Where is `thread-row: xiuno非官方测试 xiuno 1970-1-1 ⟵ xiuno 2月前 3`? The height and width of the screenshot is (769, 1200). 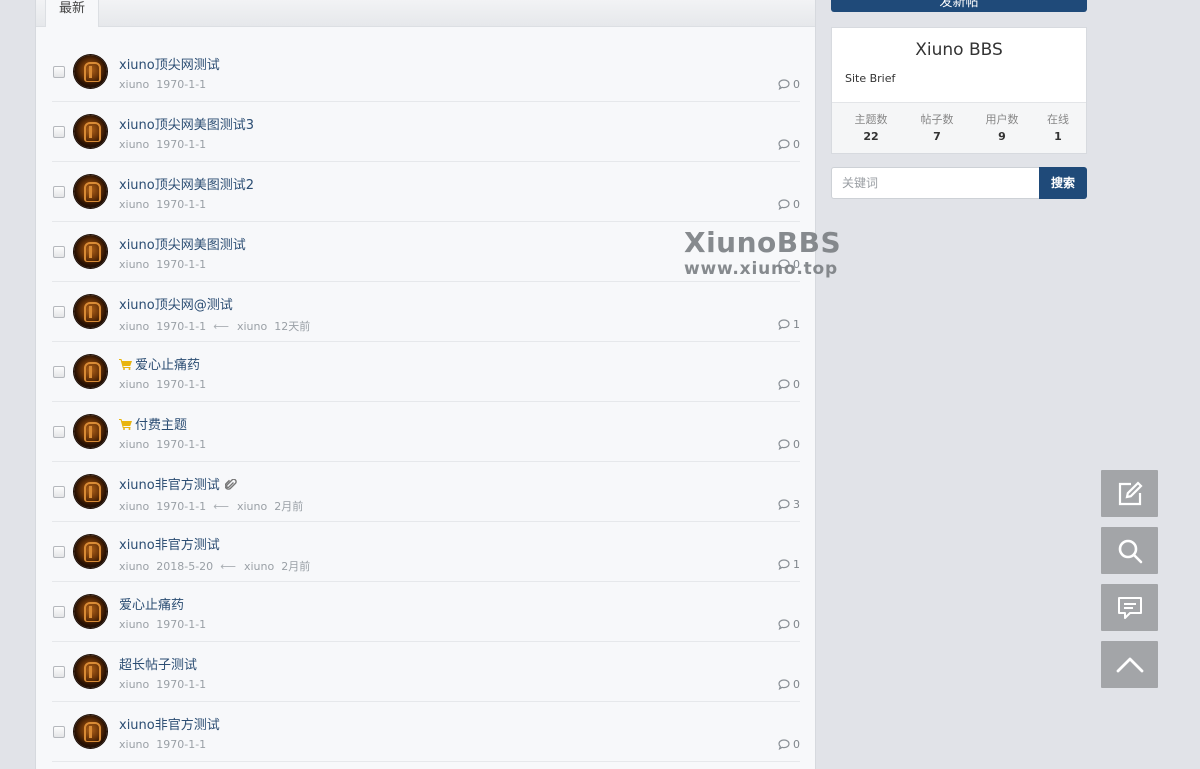 thread-row: xiuno非官方测试 xiuno 1970-1-1 ⟵ xiuno 2月前 3 is located at coordinates (426, 492).